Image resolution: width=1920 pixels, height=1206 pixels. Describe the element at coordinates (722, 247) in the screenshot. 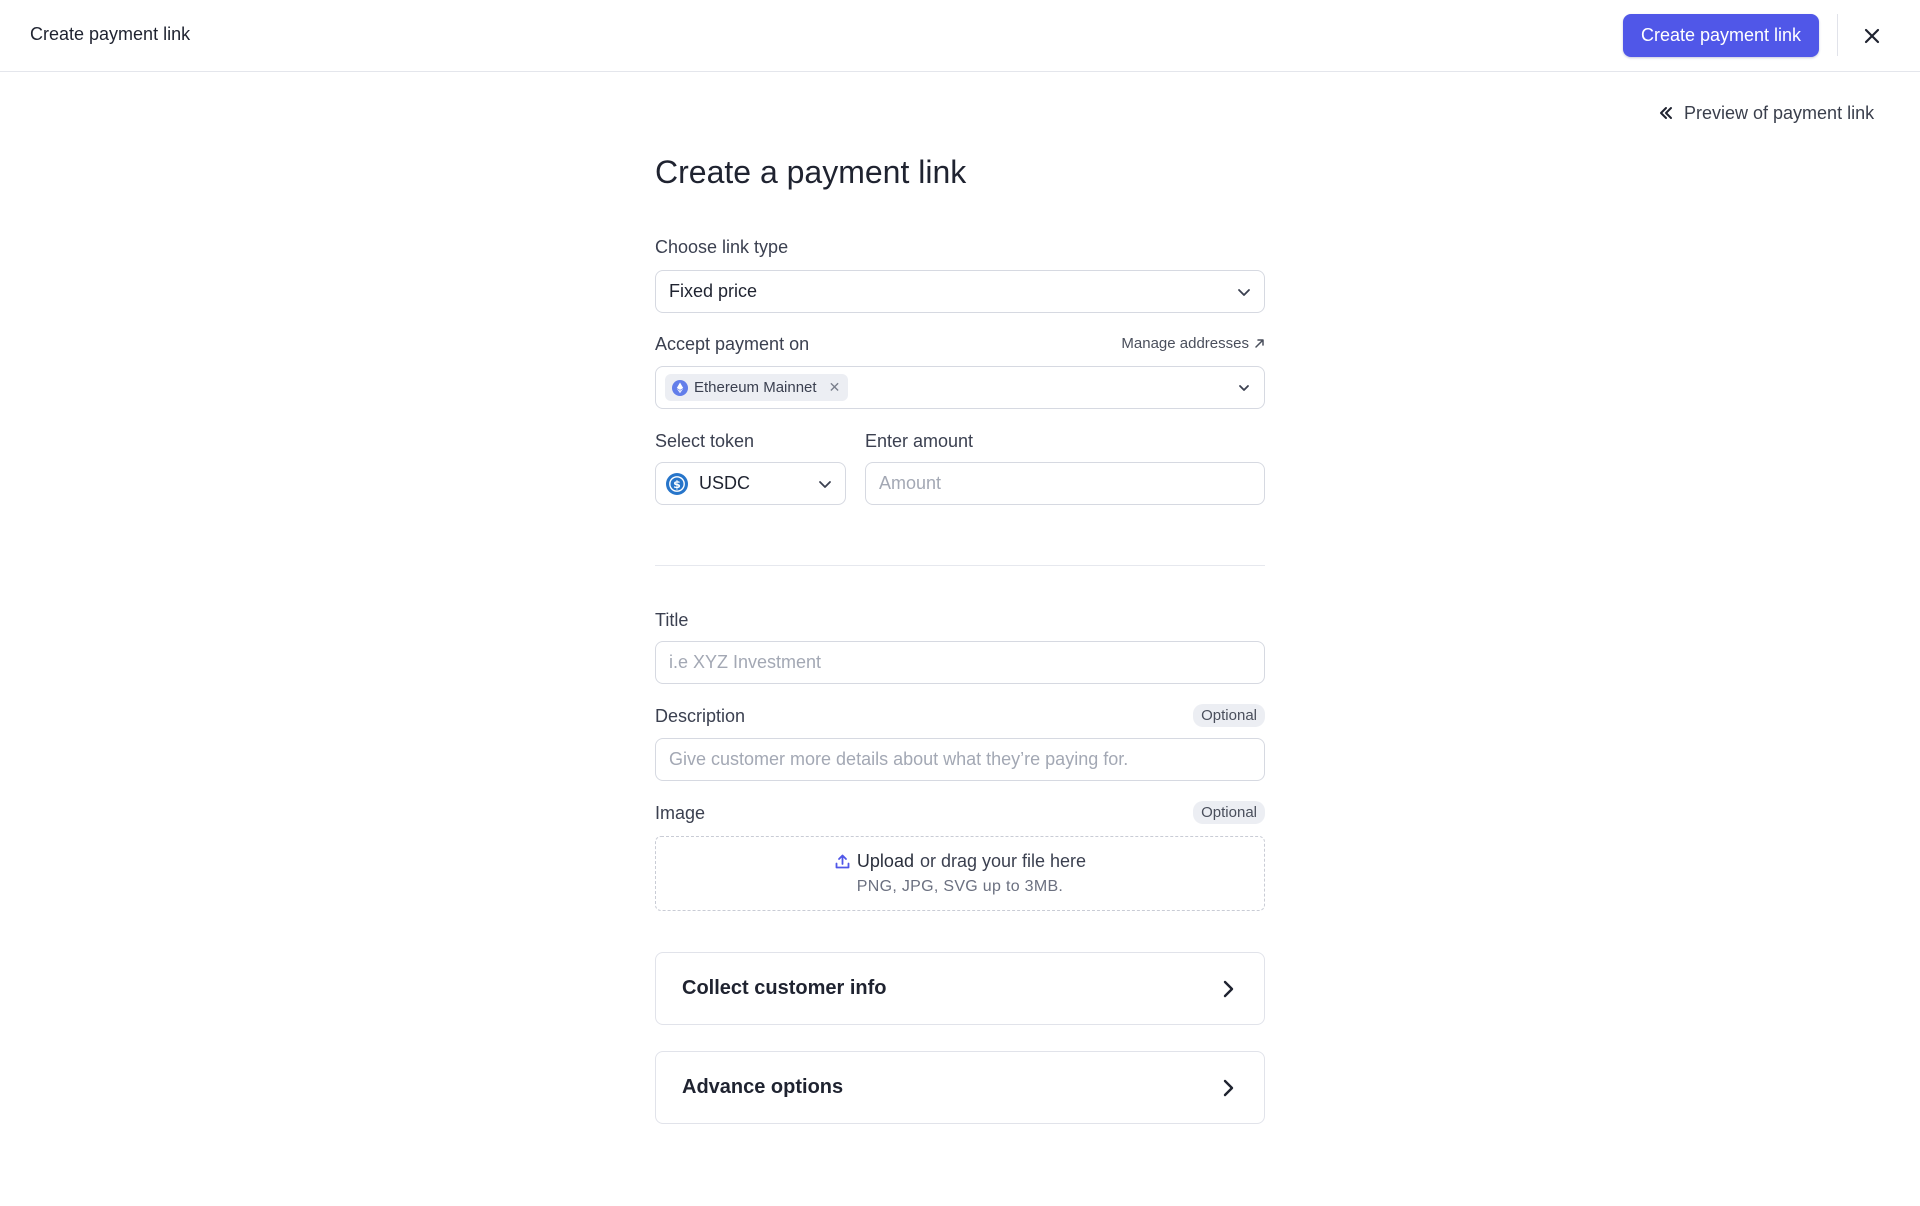

I see `link-type-label: Choose link type` at that location.